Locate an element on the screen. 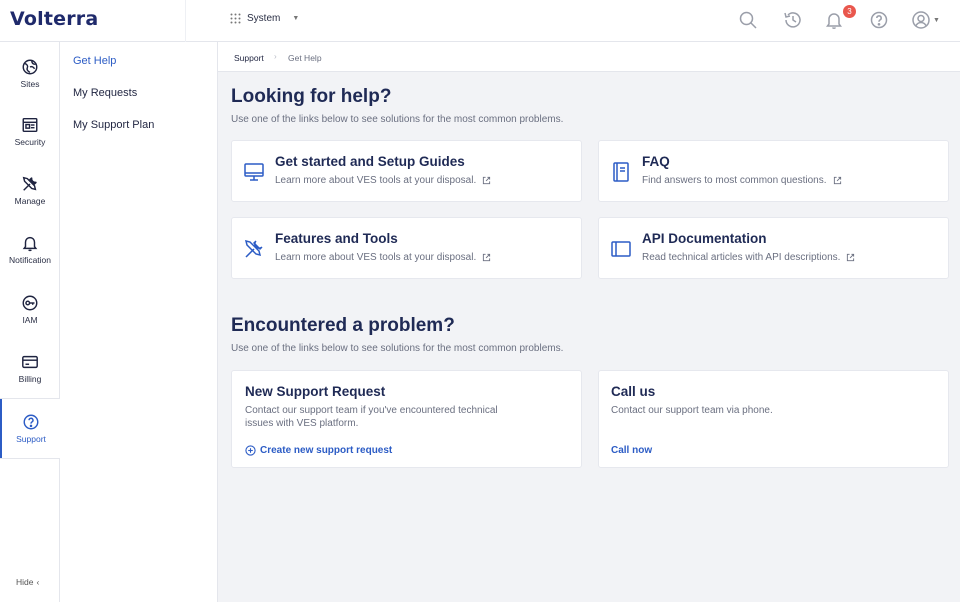 This screenshot has height=602, width=960. help-section-title: Looking for help? is located at coordinates (311, 96).